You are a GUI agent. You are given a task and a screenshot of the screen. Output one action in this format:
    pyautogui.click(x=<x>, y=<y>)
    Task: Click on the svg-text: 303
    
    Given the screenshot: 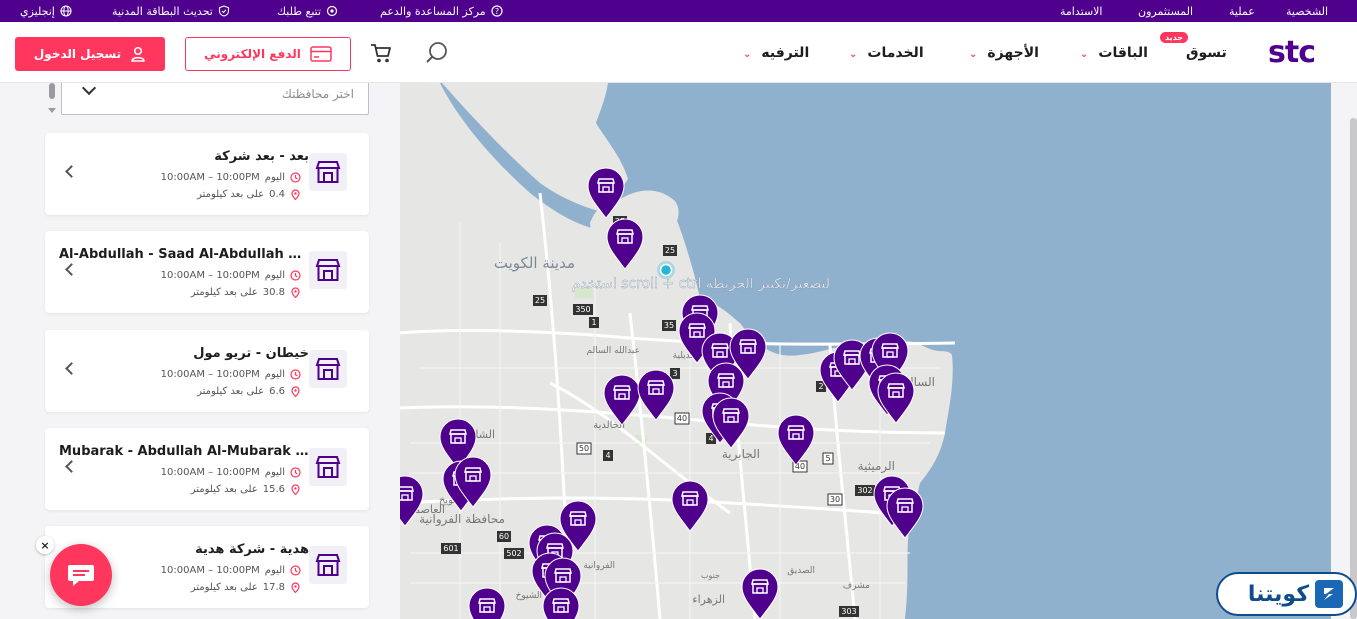 What is the action you would take?
    pyautogui.click(x=848, y=611)
    